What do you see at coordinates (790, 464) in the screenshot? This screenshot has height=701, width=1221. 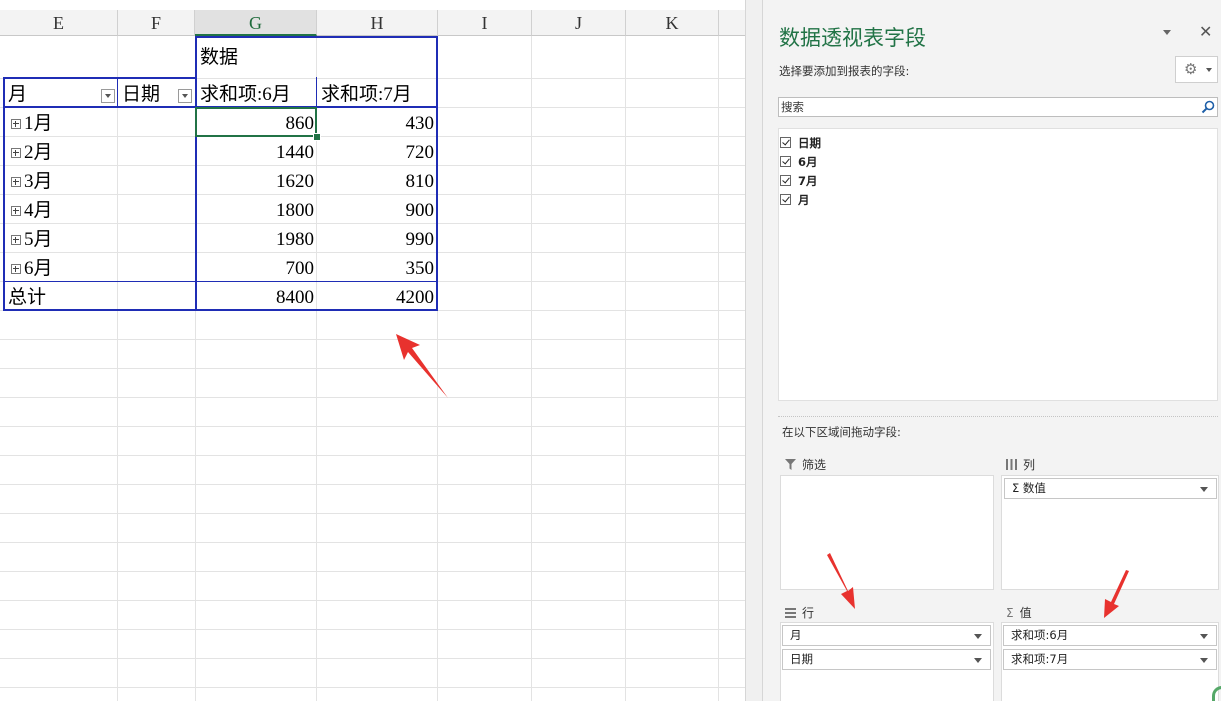 I see `filter-icon` at bounding box center [790, 464].